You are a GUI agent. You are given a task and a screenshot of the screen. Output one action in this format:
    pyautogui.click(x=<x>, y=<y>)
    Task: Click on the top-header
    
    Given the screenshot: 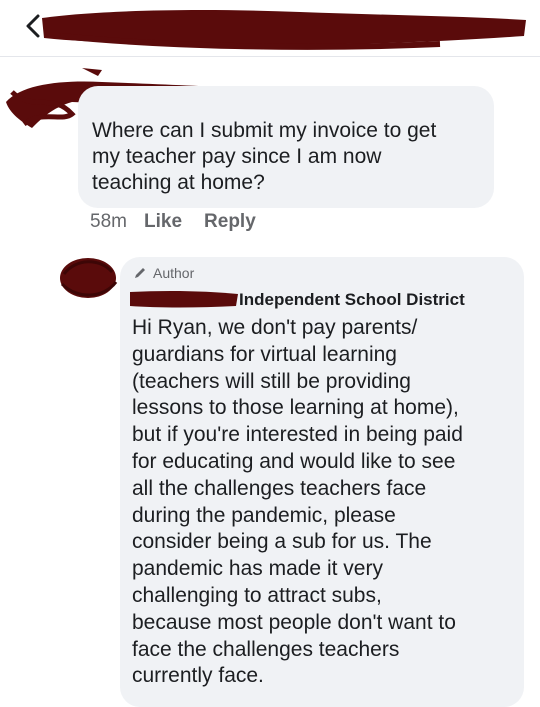 What is the action you would take?
    pyautogui.click(x=270, y=28)
    